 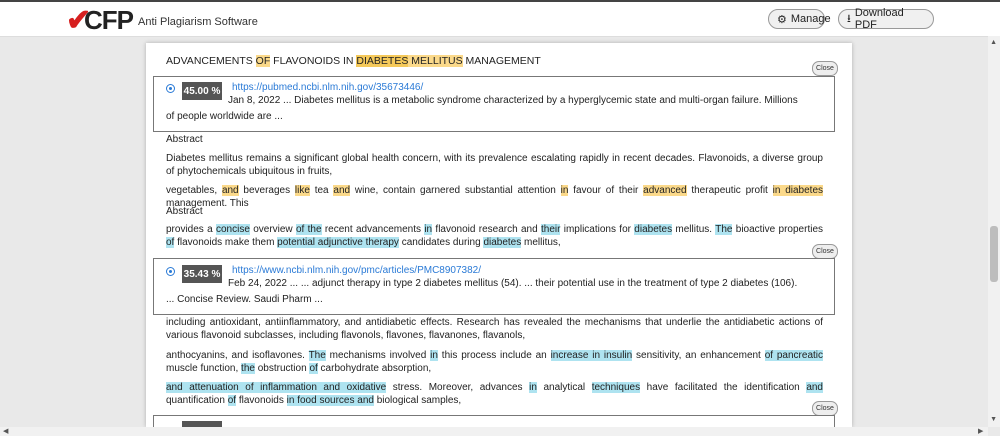 I want to click on text: implications for, so click(x=597, y=229).